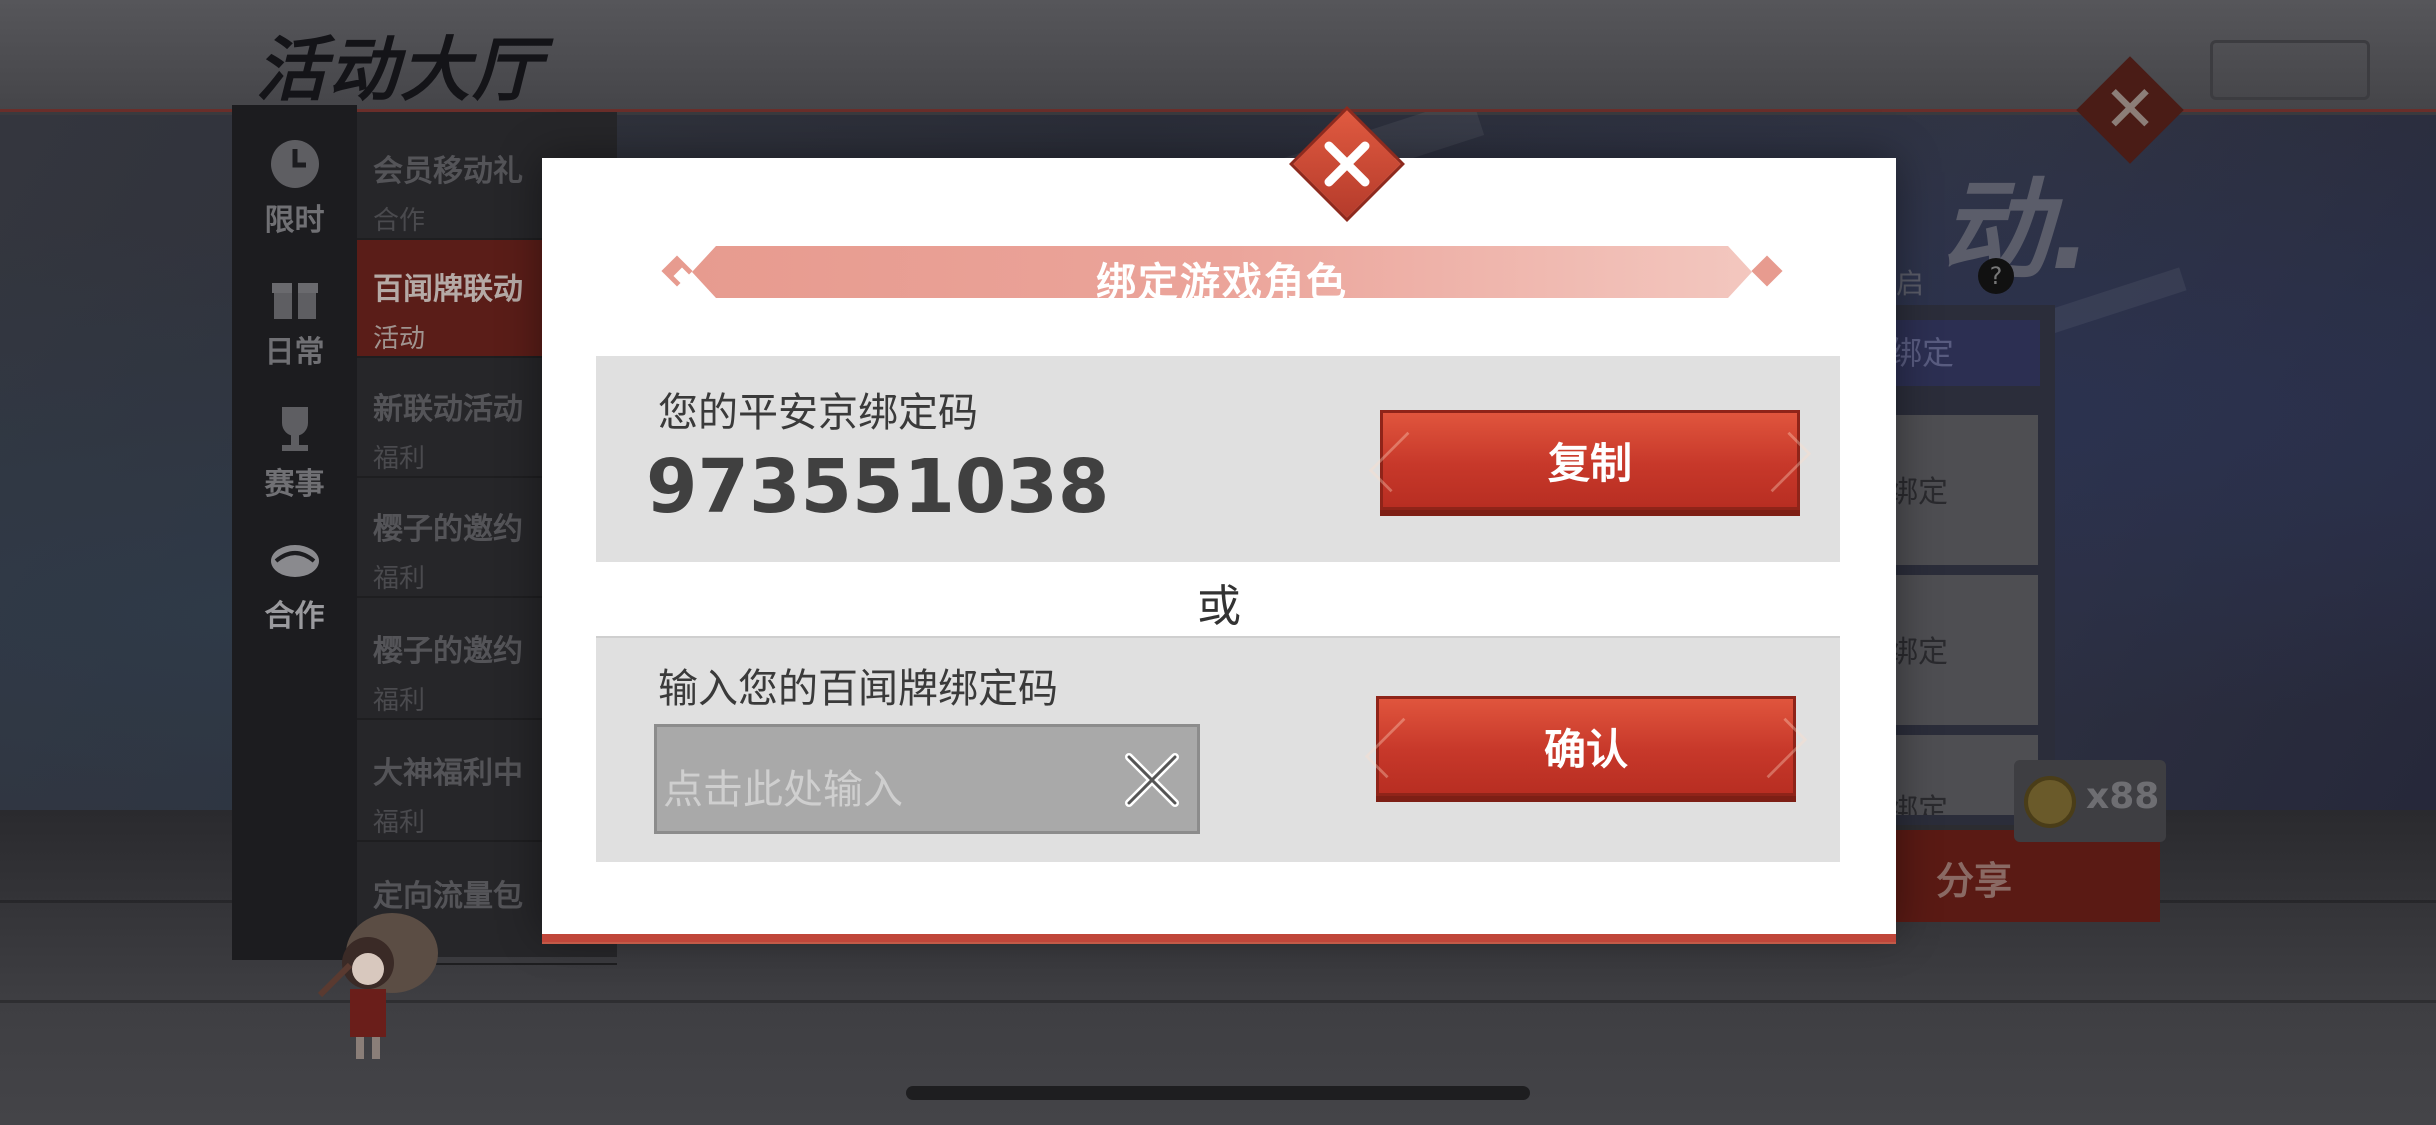 The image size is (2436, 1125). Describe the element at coordinates (294, 220) in the screenshot. I see `nav-label: 限时` at that location.